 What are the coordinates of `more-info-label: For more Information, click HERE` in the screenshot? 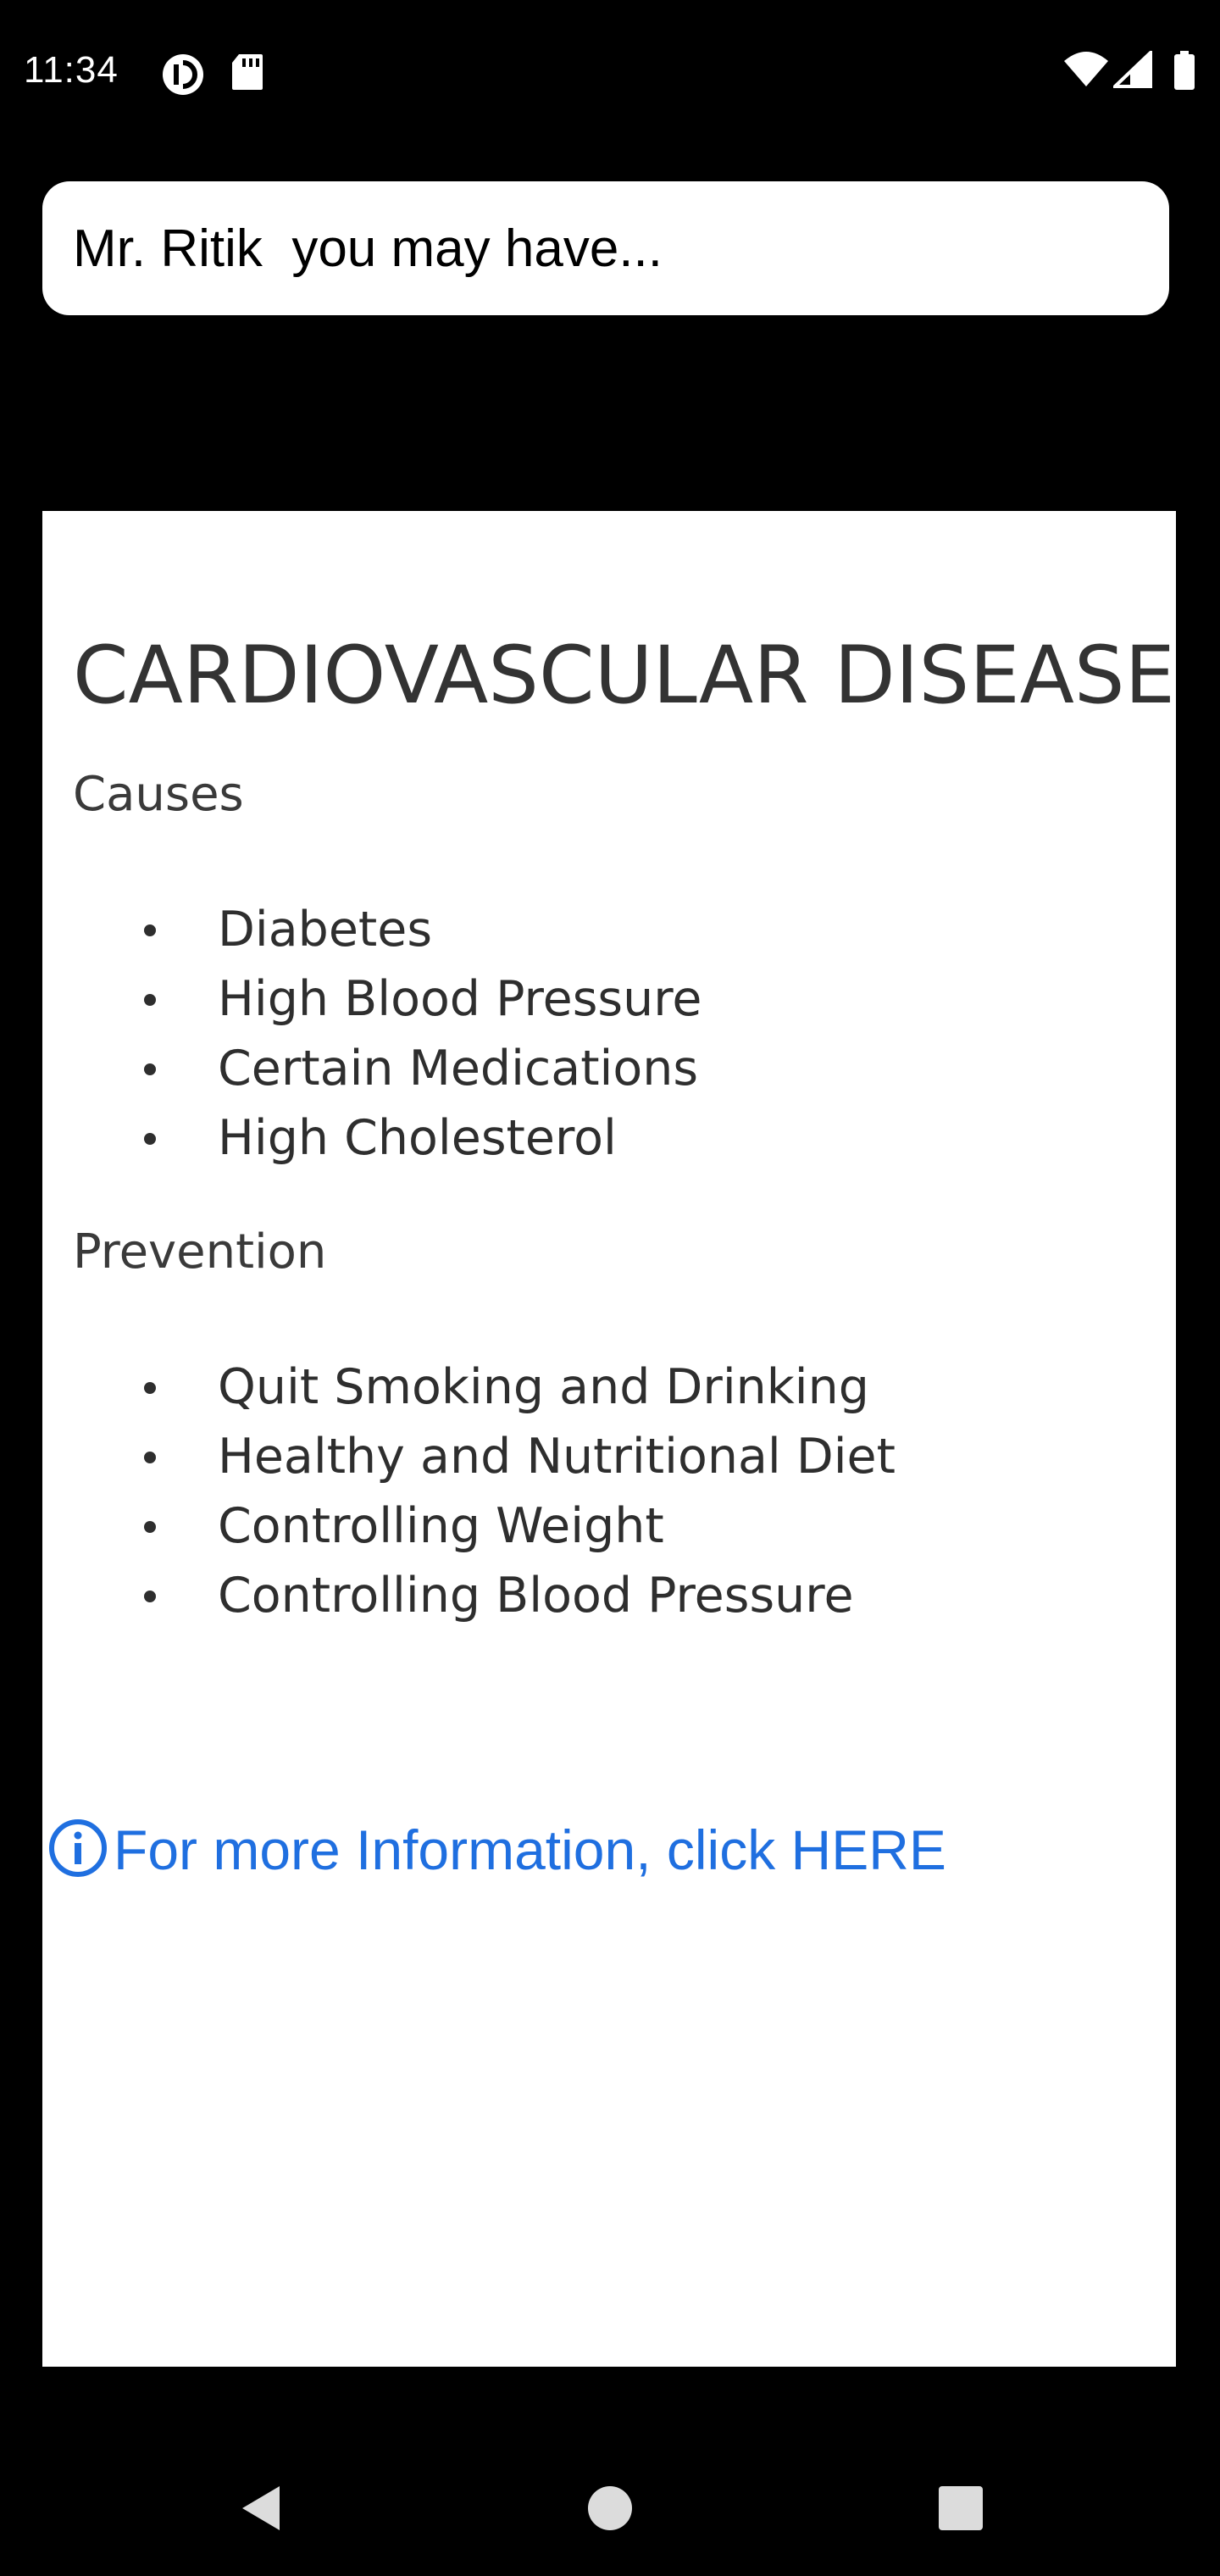 It's located at (530, 1850).